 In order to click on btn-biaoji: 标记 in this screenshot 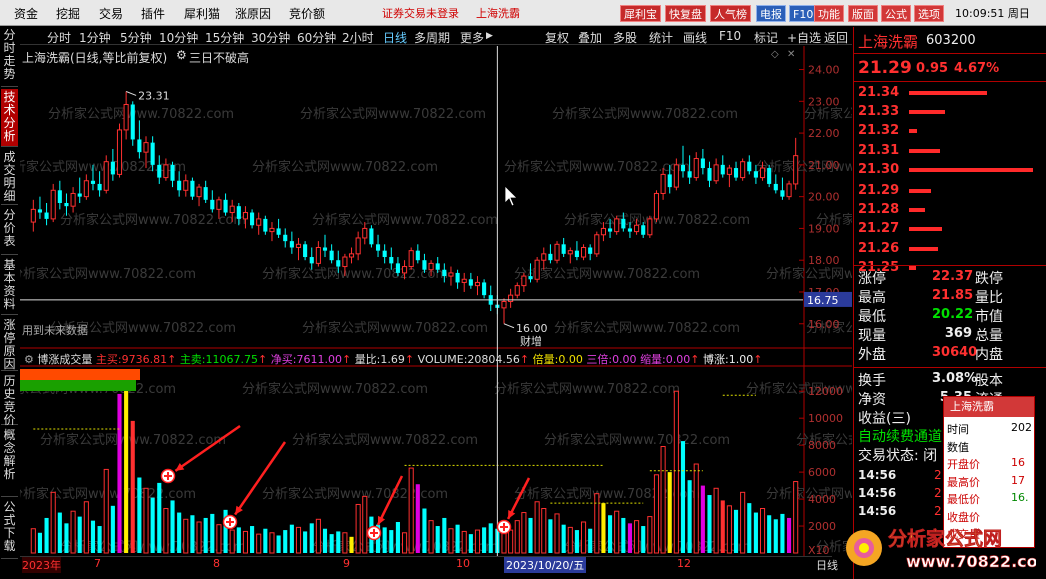, I will do `click(766, 37)`.